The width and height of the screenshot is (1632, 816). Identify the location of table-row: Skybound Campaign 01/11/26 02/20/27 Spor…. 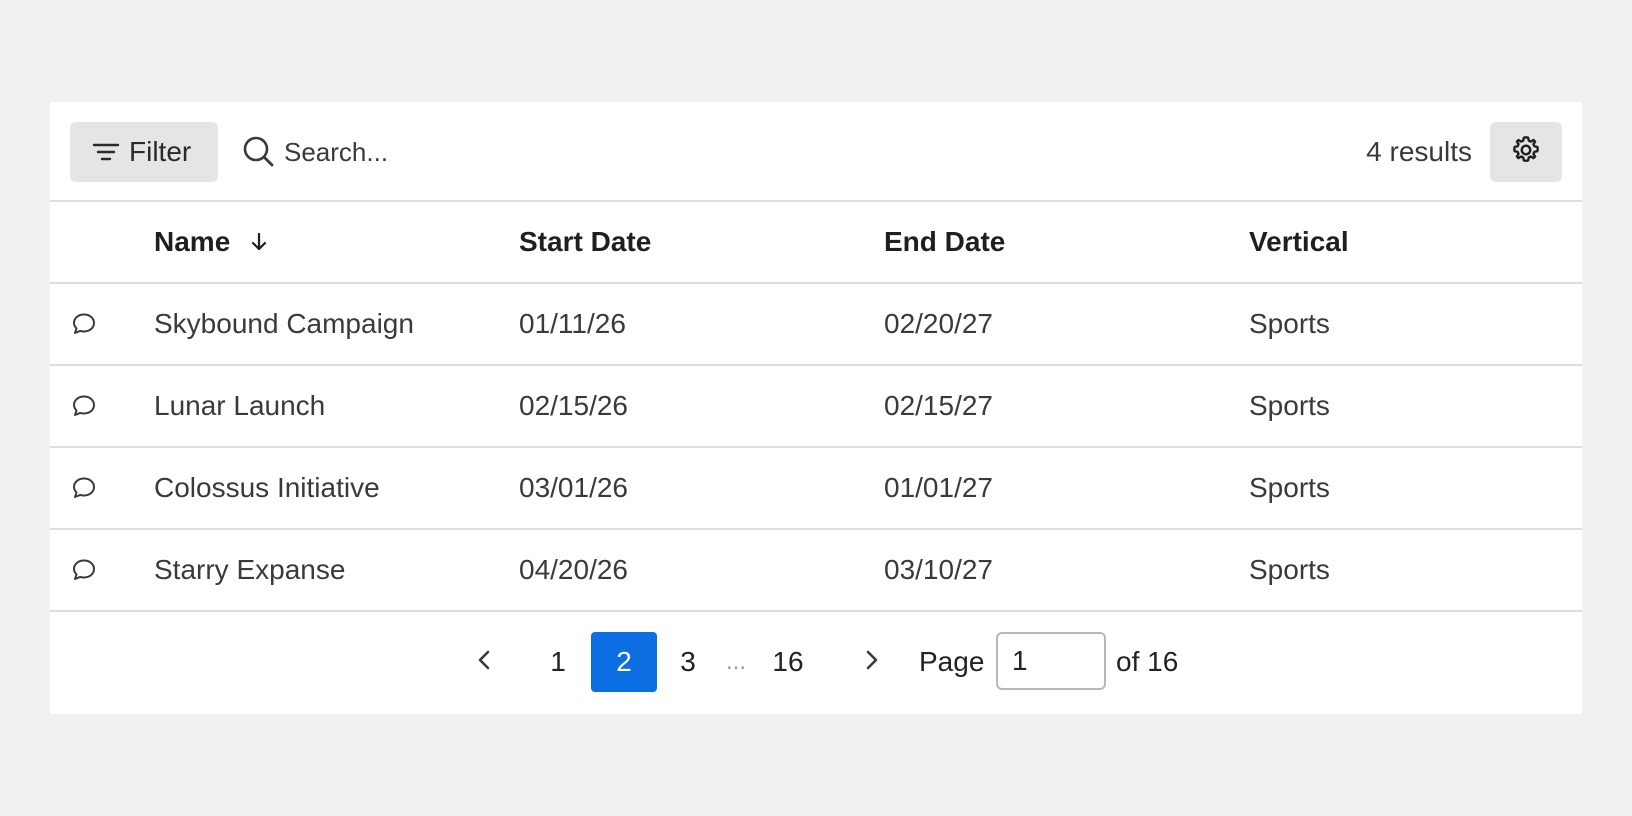
(816, 325).